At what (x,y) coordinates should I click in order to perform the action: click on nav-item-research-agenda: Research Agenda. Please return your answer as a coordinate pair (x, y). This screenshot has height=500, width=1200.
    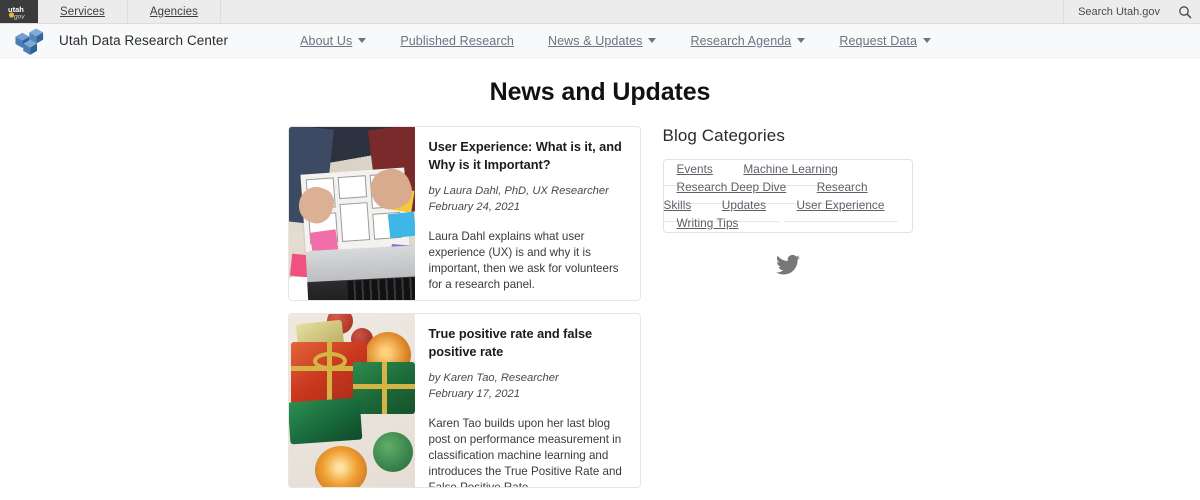
    Looking at the image, I should click on (747, 41).